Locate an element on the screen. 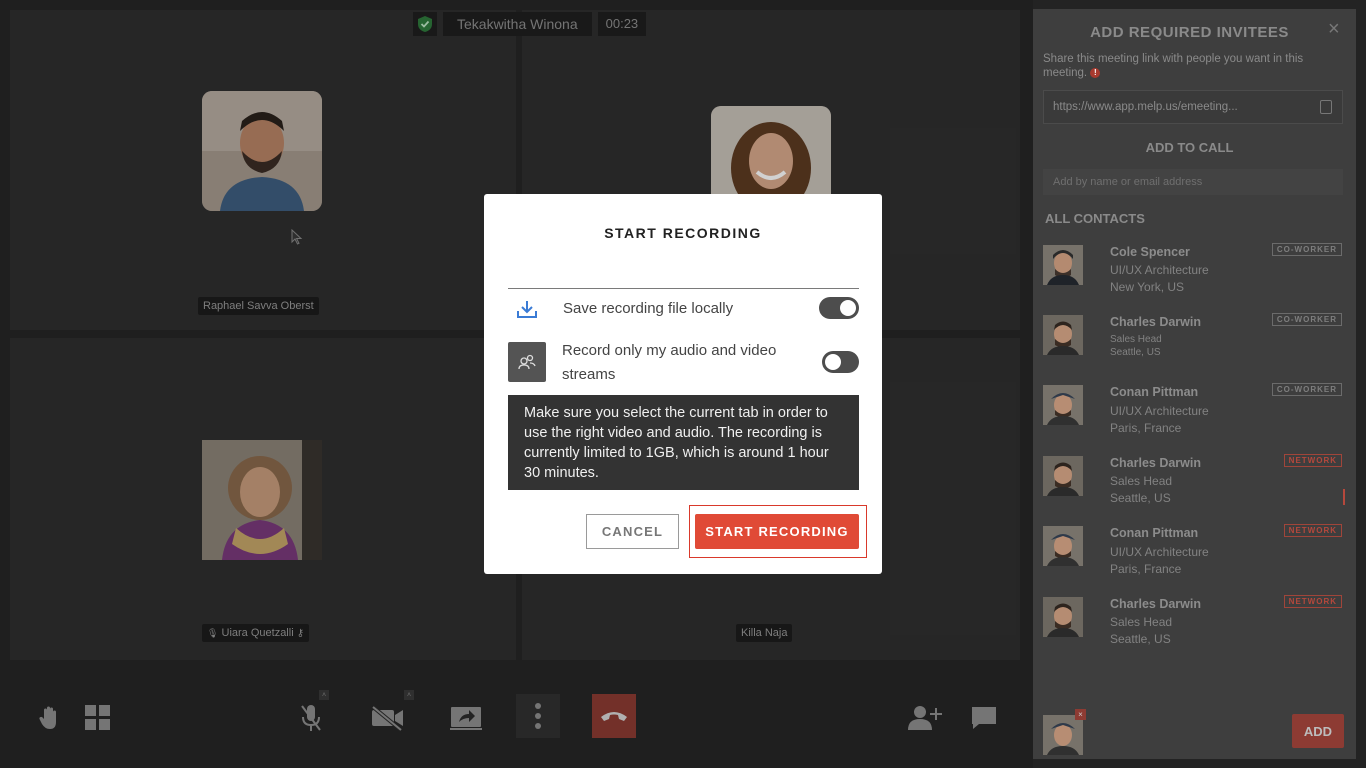 The height and width of the screenshot is (768, 1366). remove-invitee-icon: × is located at coordinates (1080, 714).